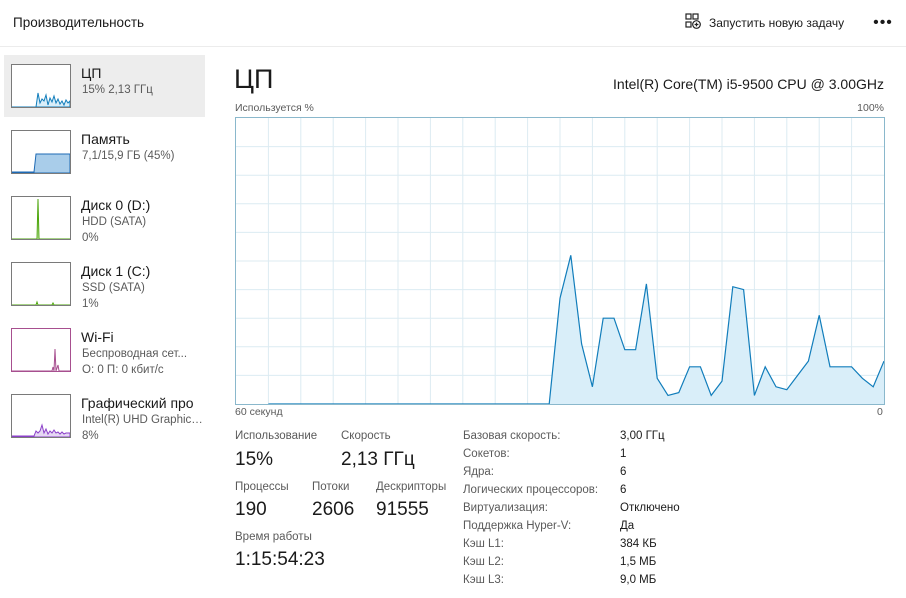 The height and width of the screenshot is (598, 906). What do you see at coordinates (479, 472) in the screenshot?
I see `spec-key: Ядра:` at bounding box center [479, 472].